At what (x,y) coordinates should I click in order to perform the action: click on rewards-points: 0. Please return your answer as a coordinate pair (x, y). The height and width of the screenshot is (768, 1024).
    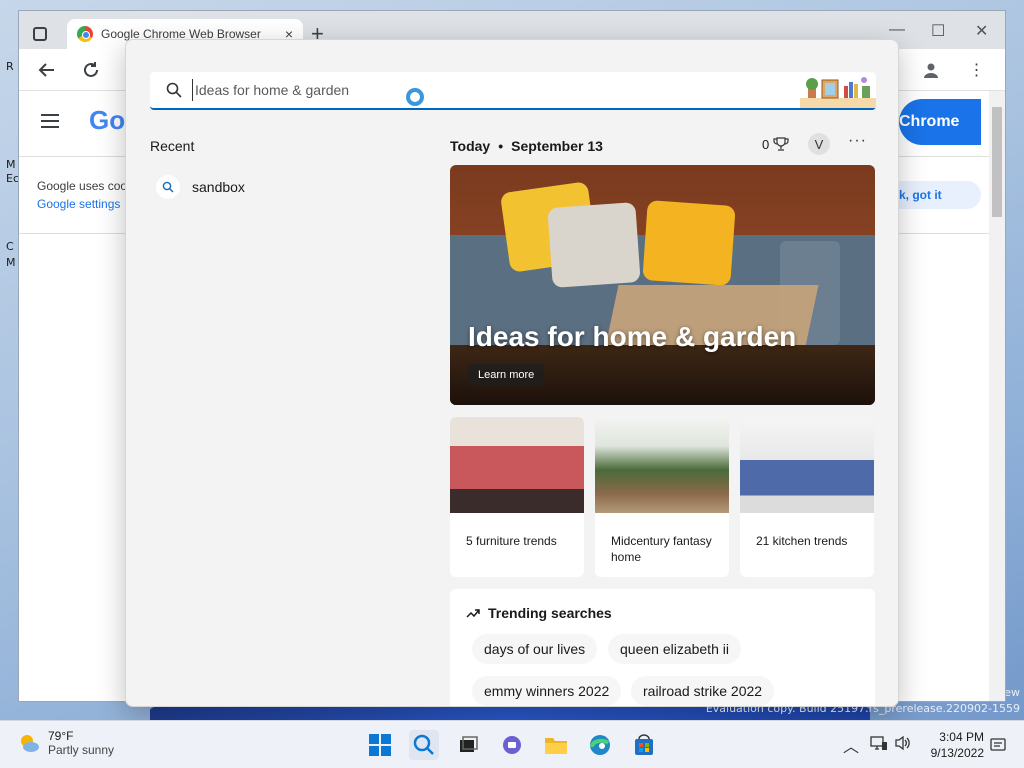
    Looking at the image, I should click on (775, 144).